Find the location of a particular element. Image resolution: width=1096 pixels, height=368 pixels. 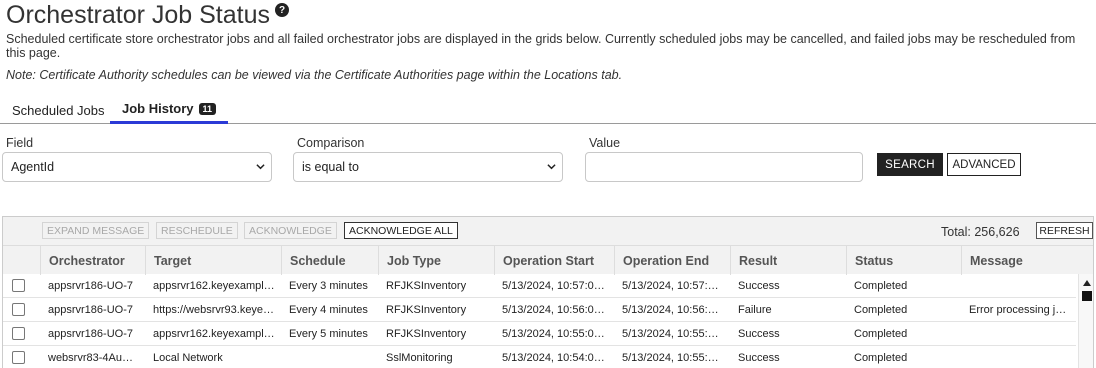

advanced-button: ADVANCED is located at coordinates (984, 164).